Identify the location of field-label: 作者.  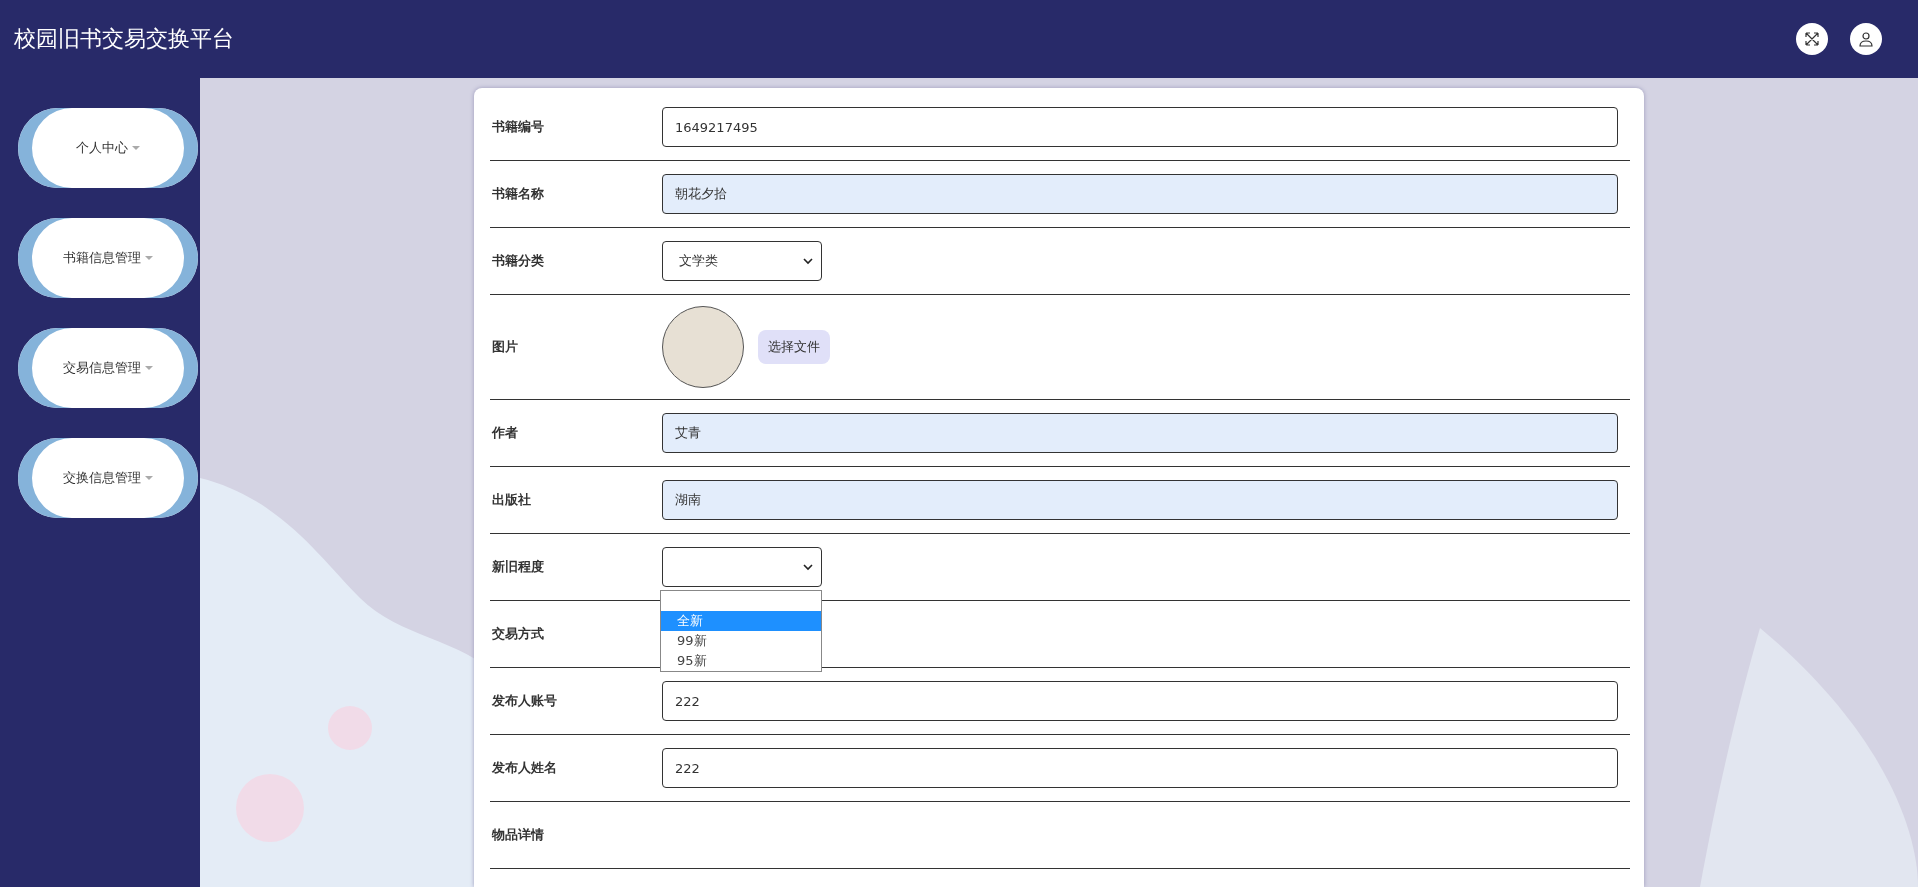
(504, 433).